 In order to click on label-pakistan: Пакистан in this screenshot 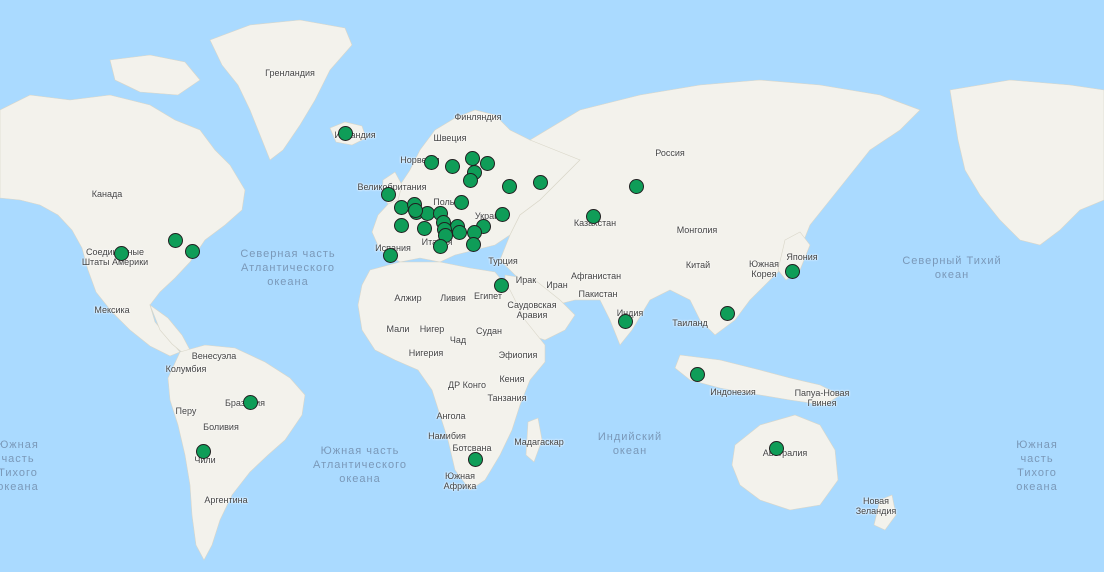, I will do `click(598, 294)`.